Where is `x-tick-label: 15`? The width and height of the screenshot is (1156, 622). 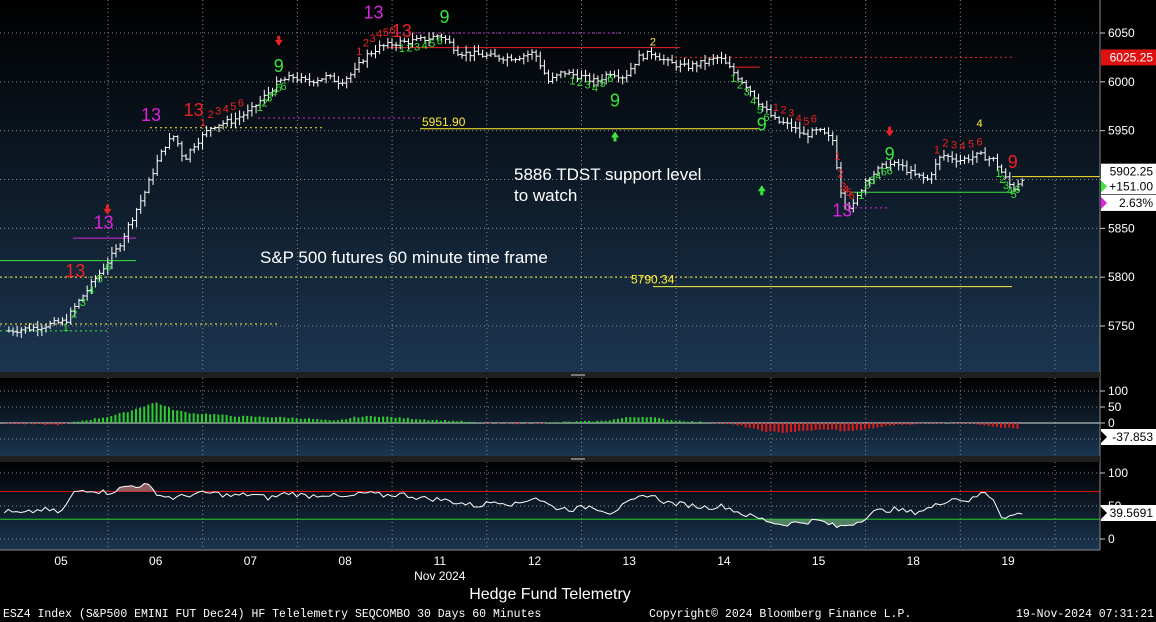
x-tick-label: 15 is located at coordinates (819, 561).